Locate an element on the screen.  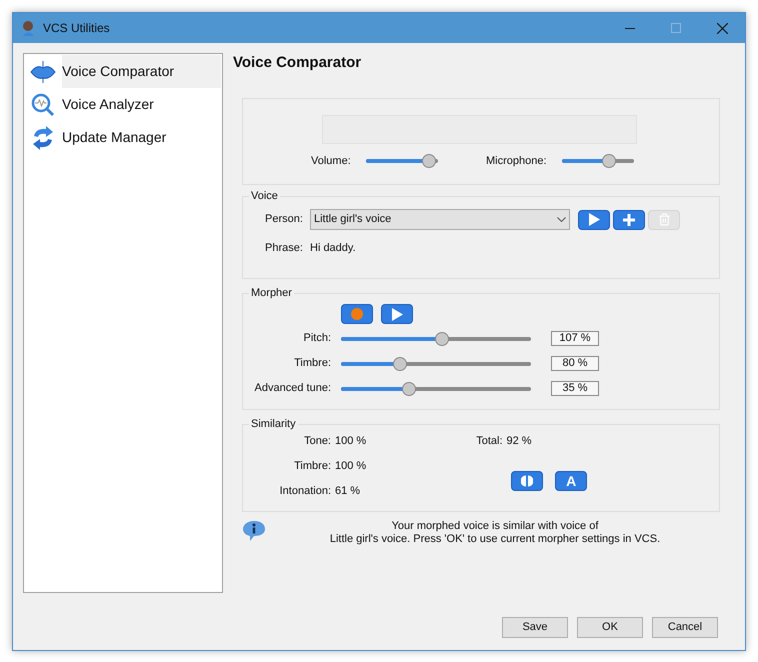
maximize-icon is located at coordinates (676, 28).